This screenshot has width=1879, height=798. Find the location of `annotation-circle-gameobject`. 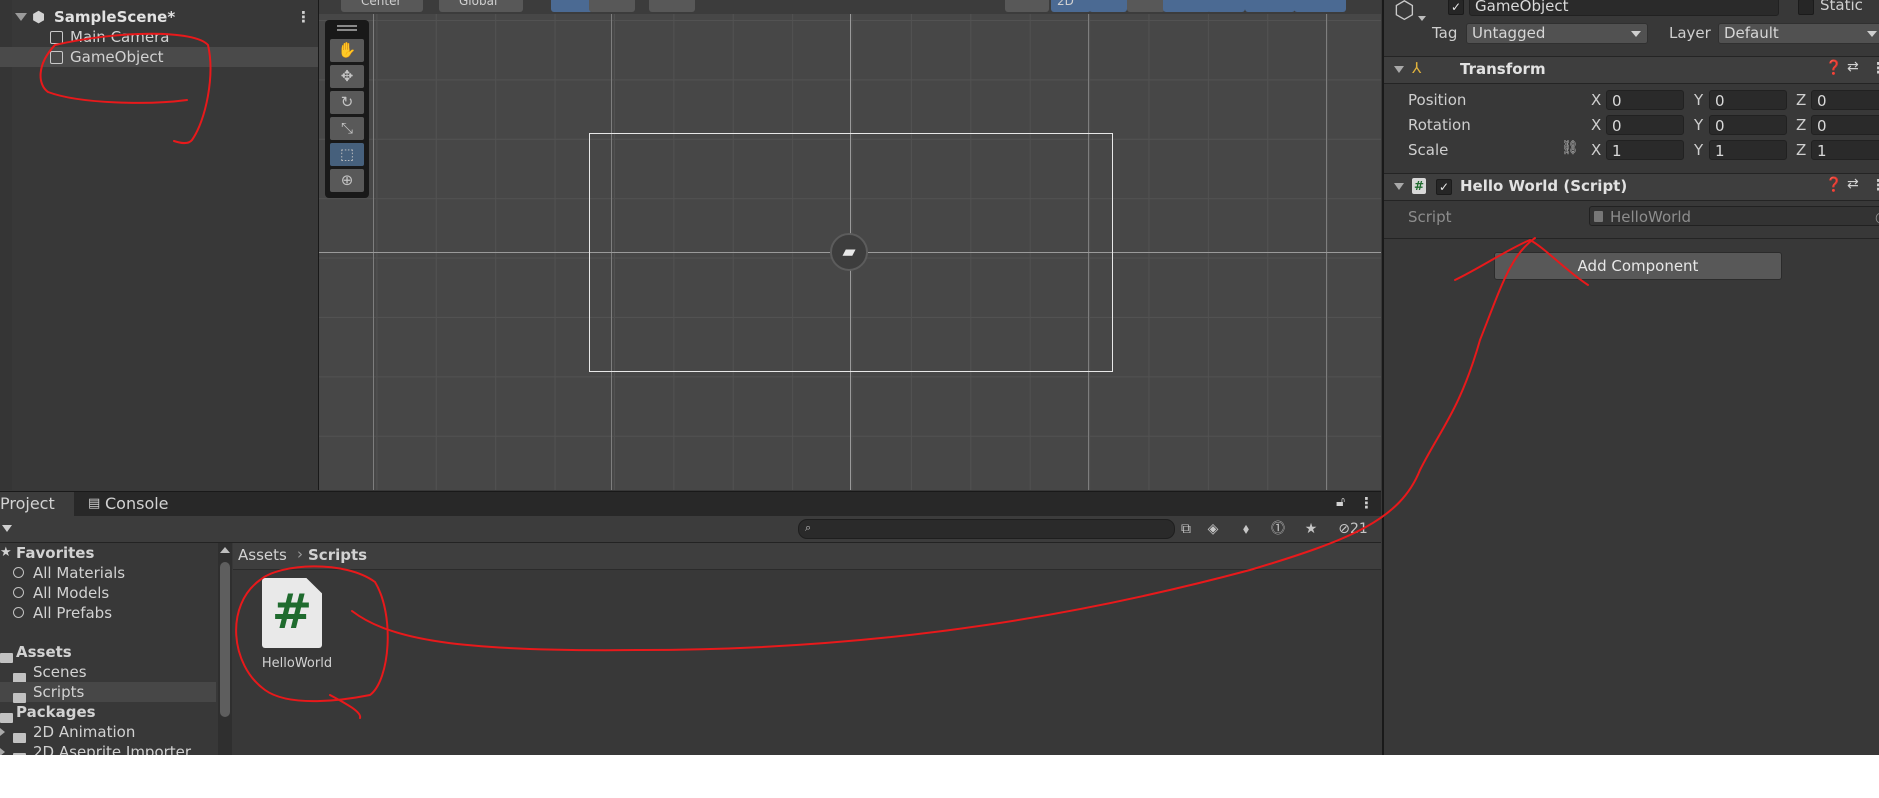

annotation-circle-gameobject is located at coordinates (125, 88).